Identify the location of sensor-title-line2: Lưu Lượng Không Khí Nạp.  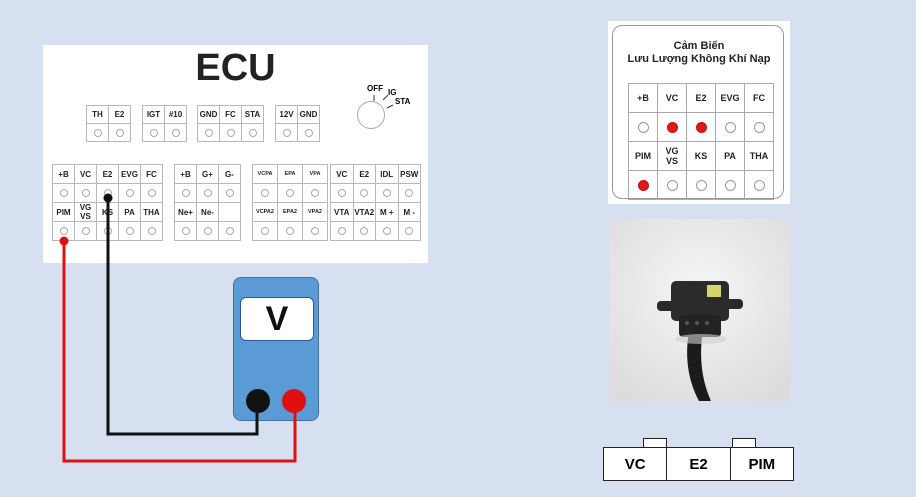
(699, 59).